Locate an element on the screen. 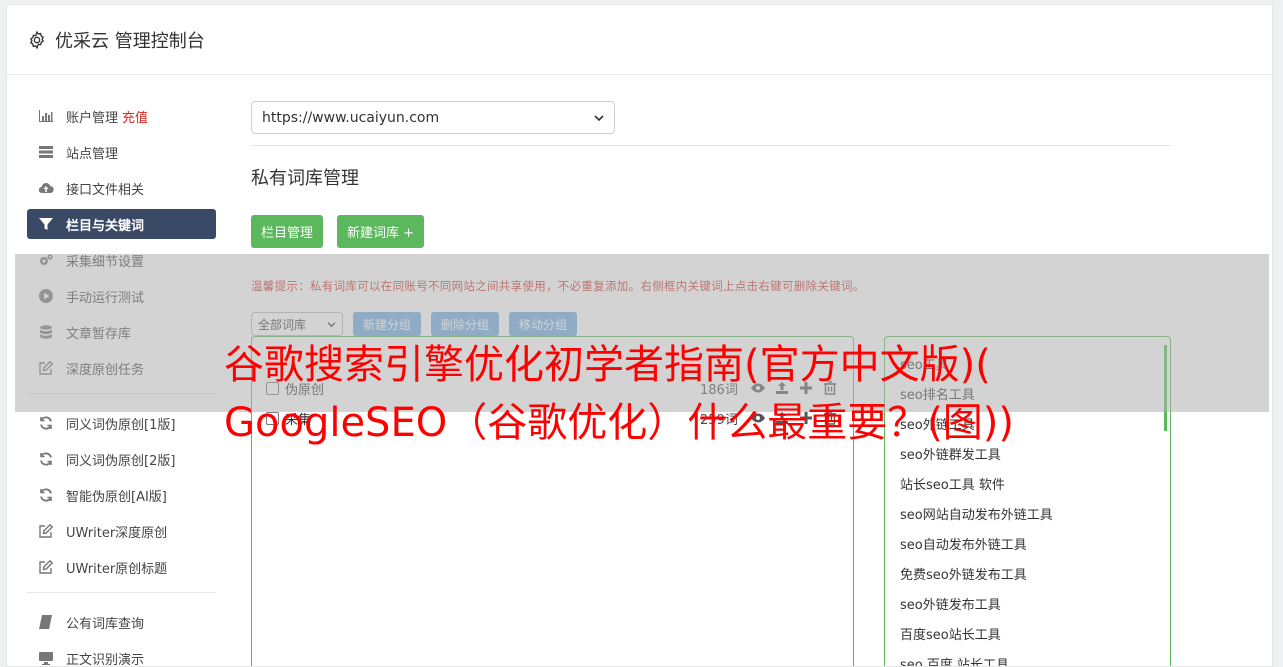  keyword-item: seo网站自动发布外链工具 is located at coordinates (1035, 516).